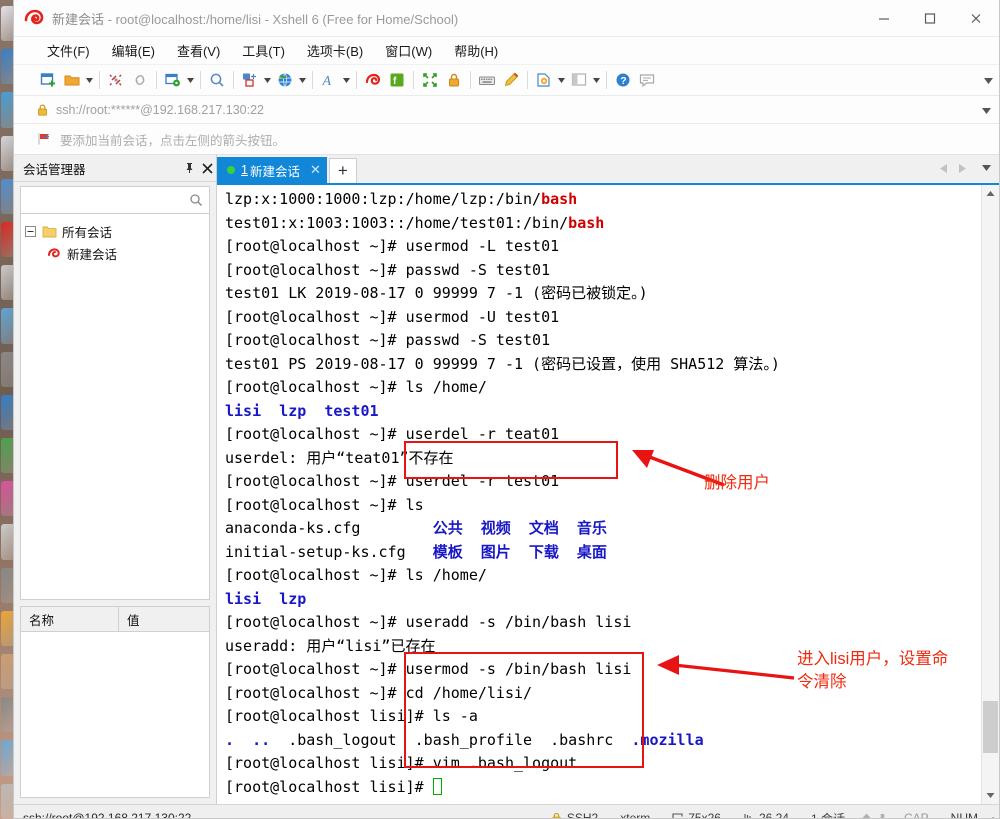 The image size is (1000, 819). What do you see at coordinates (603, 435) in the screenshot?
I see `terminal-line: [root@localhost ~]# userdel -r teat01` at bounding box center [603, 435].